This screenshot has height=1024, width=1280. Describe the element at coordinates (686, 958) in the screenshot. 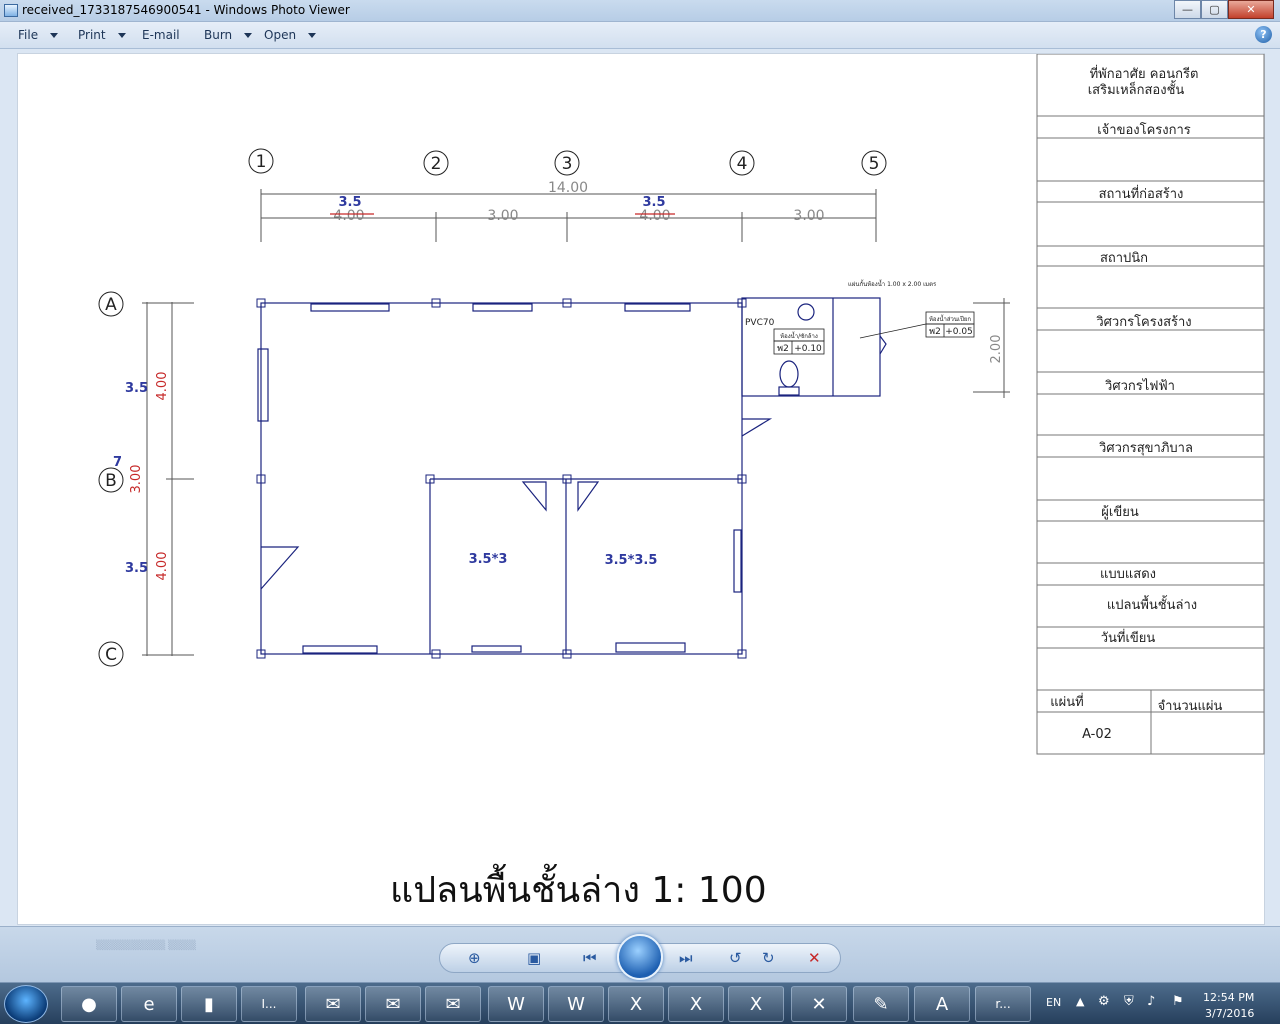

I see `next-icon: ⏭` at that location.